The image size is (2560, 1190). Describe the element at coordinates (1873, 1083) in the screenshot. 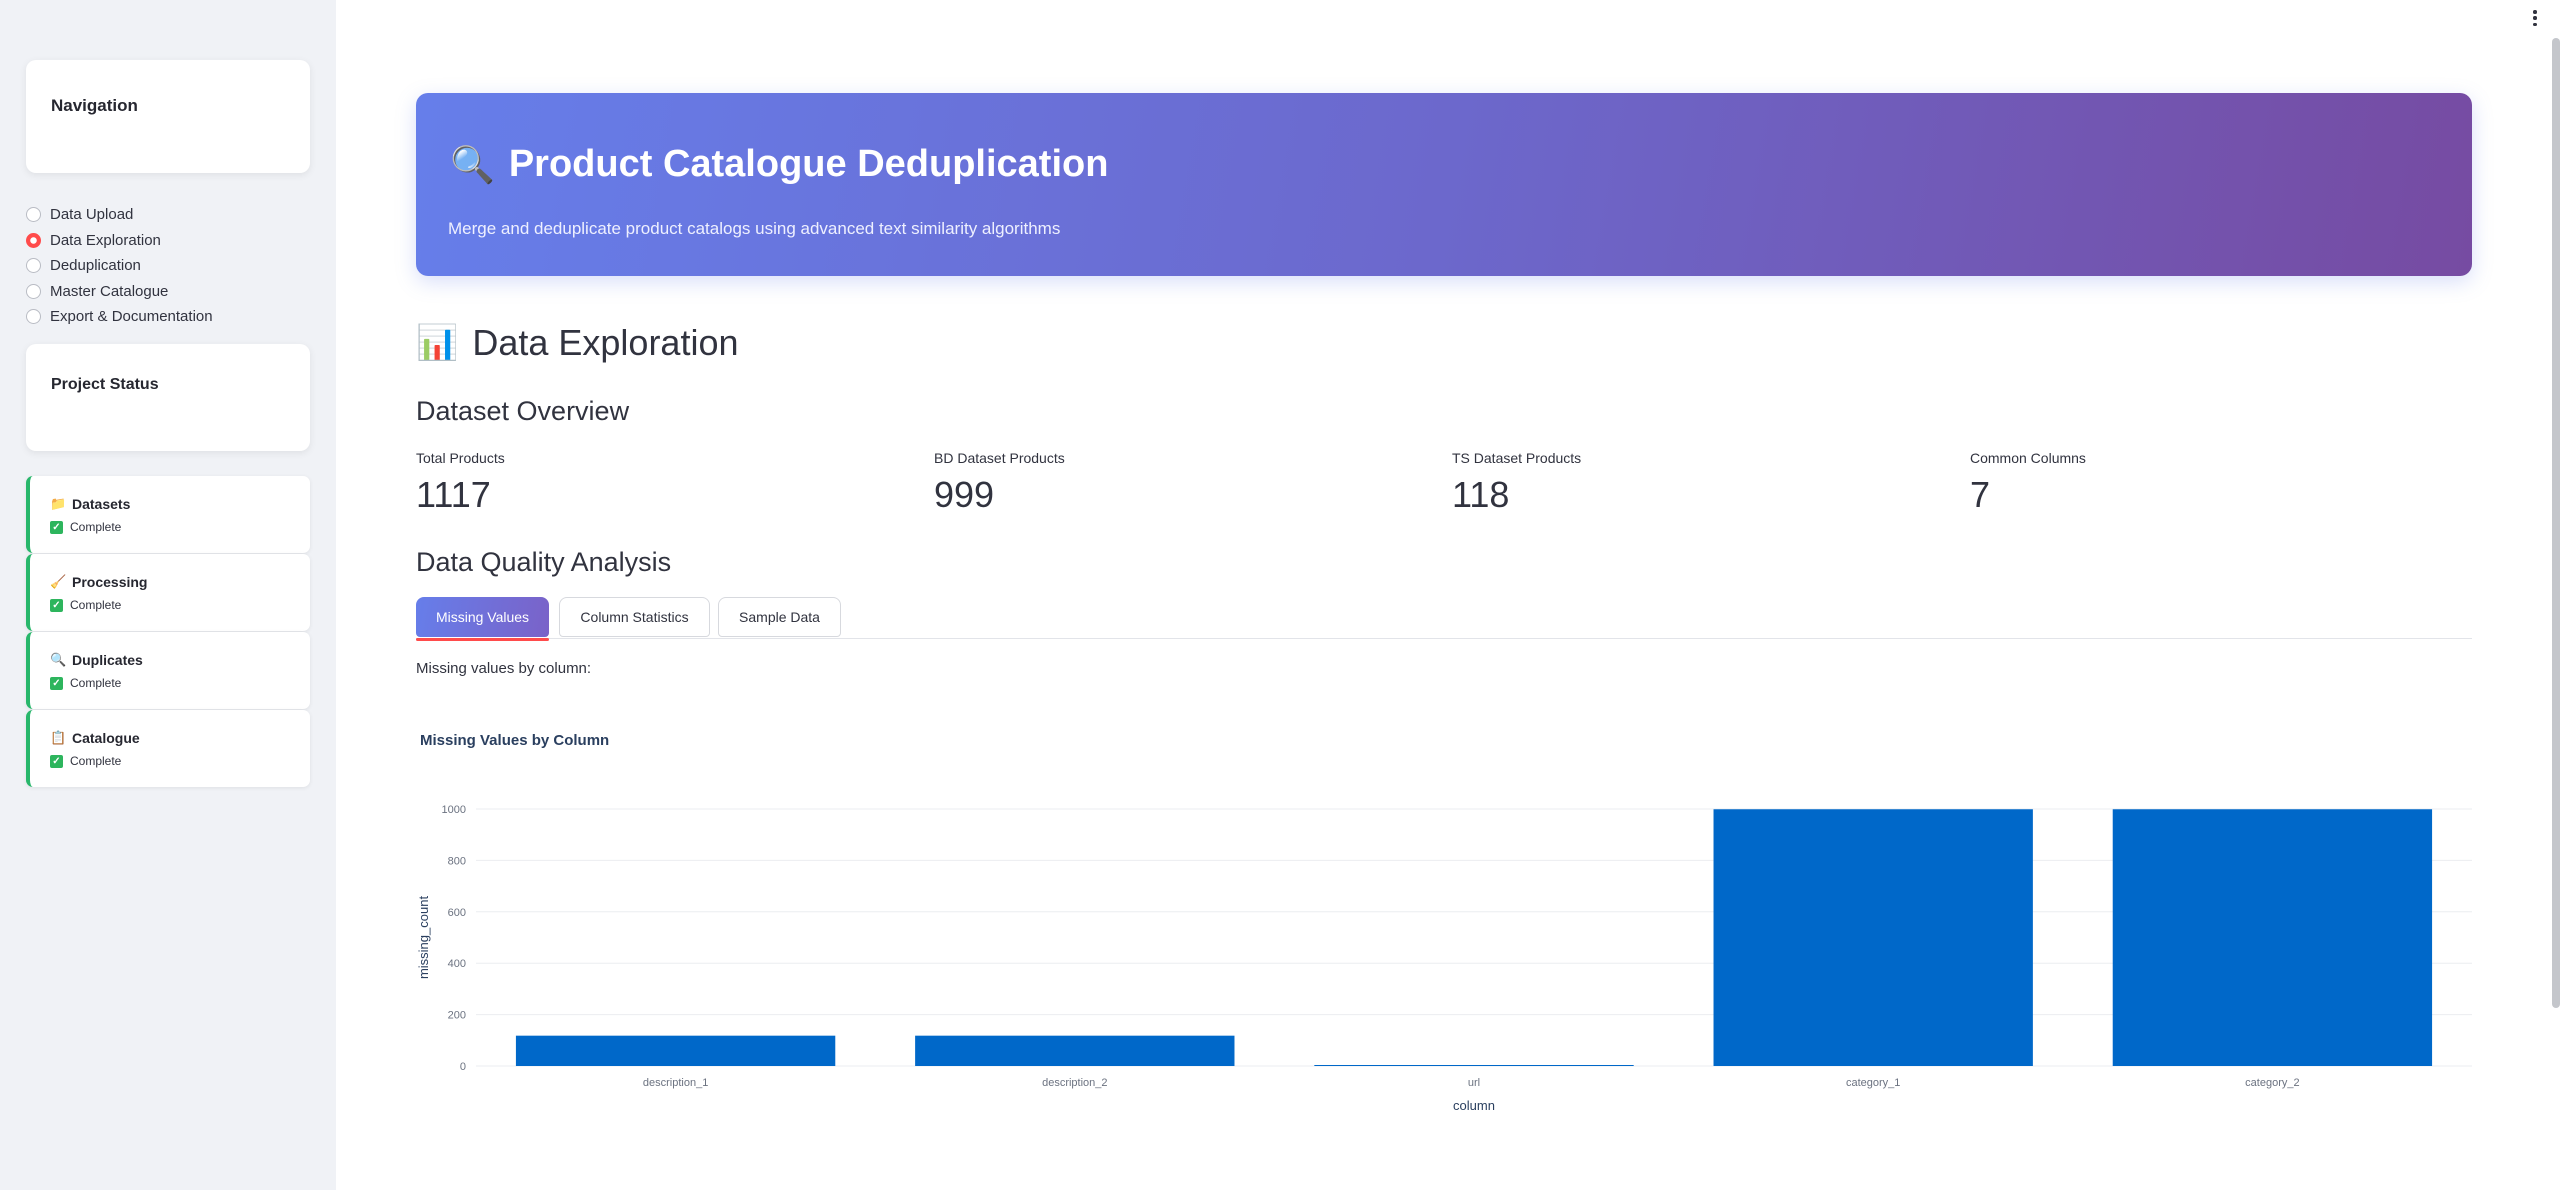

I see `x-tick-label: category_1` at that location.